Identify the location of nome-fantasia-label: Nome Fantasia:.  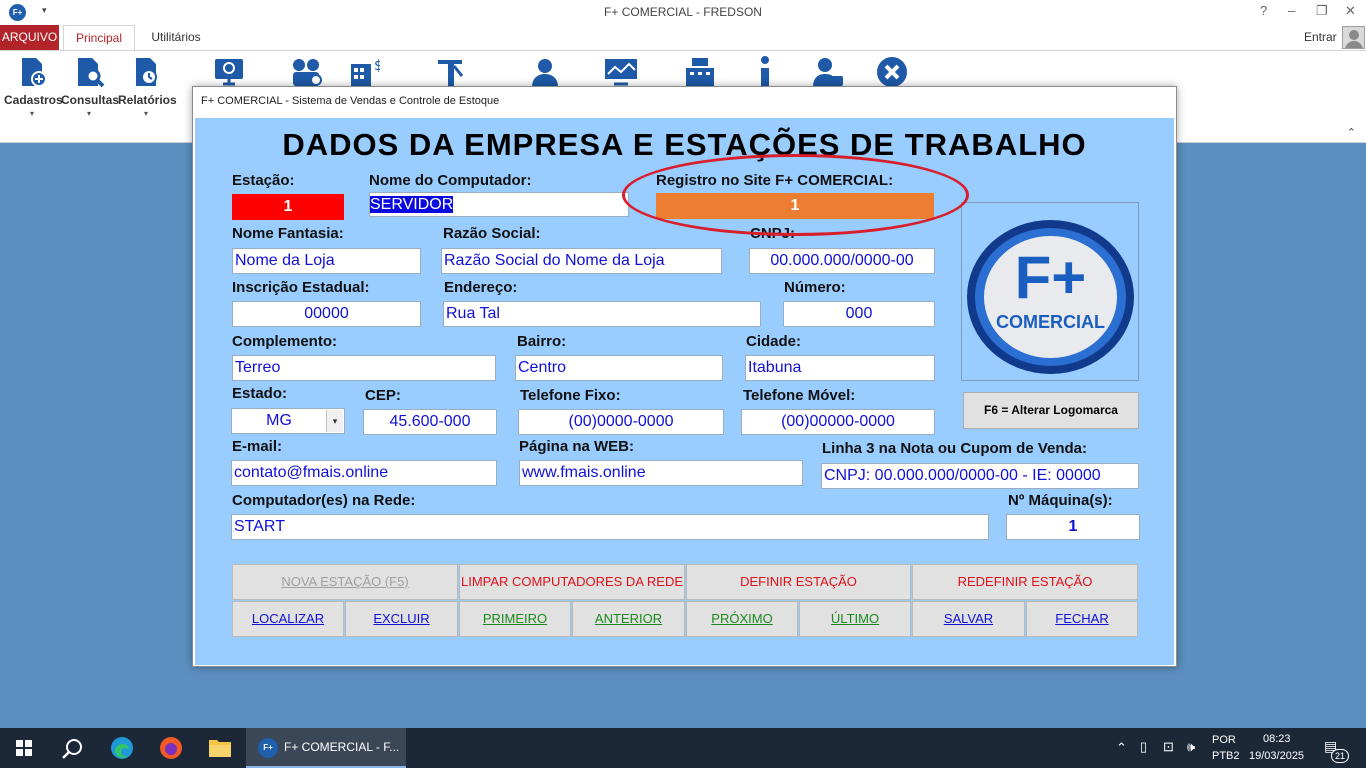
(288, 233).